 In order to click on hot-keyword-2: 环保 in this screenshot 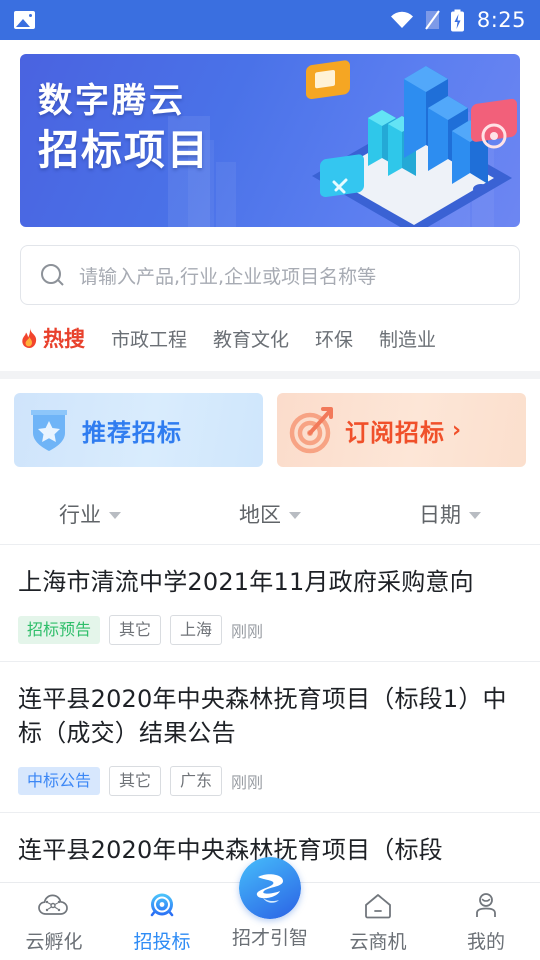, I will do `click(334, 338)`.